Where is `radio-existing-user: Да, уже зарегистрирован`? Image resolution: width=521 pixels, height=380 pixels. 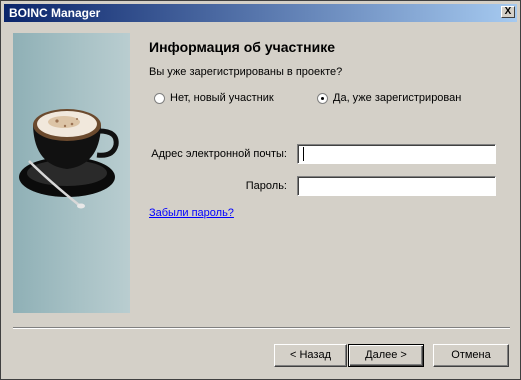 radio-existing-user: Да, уже зарегистрирован is located at coordinates (389, 98).